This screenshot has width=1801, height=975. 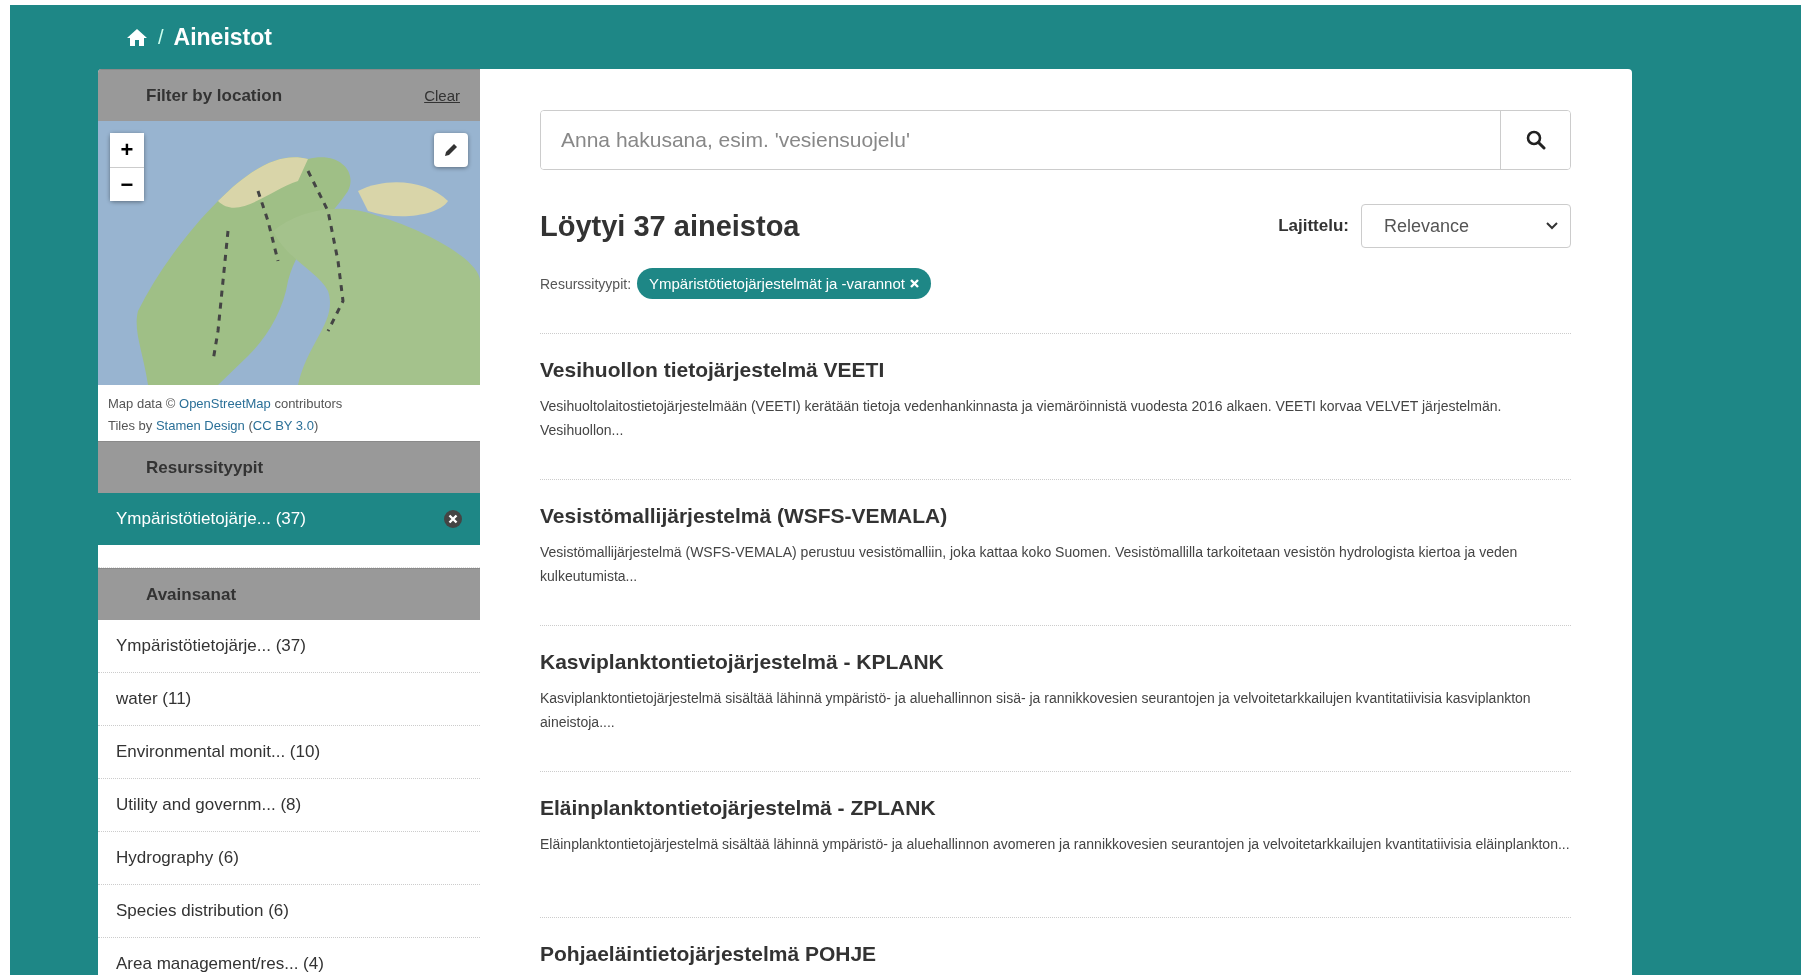 I want to click on result-title: Vesistömallijärjestelmä (WSFS-VEMALA), so click(x=1055, y=516).